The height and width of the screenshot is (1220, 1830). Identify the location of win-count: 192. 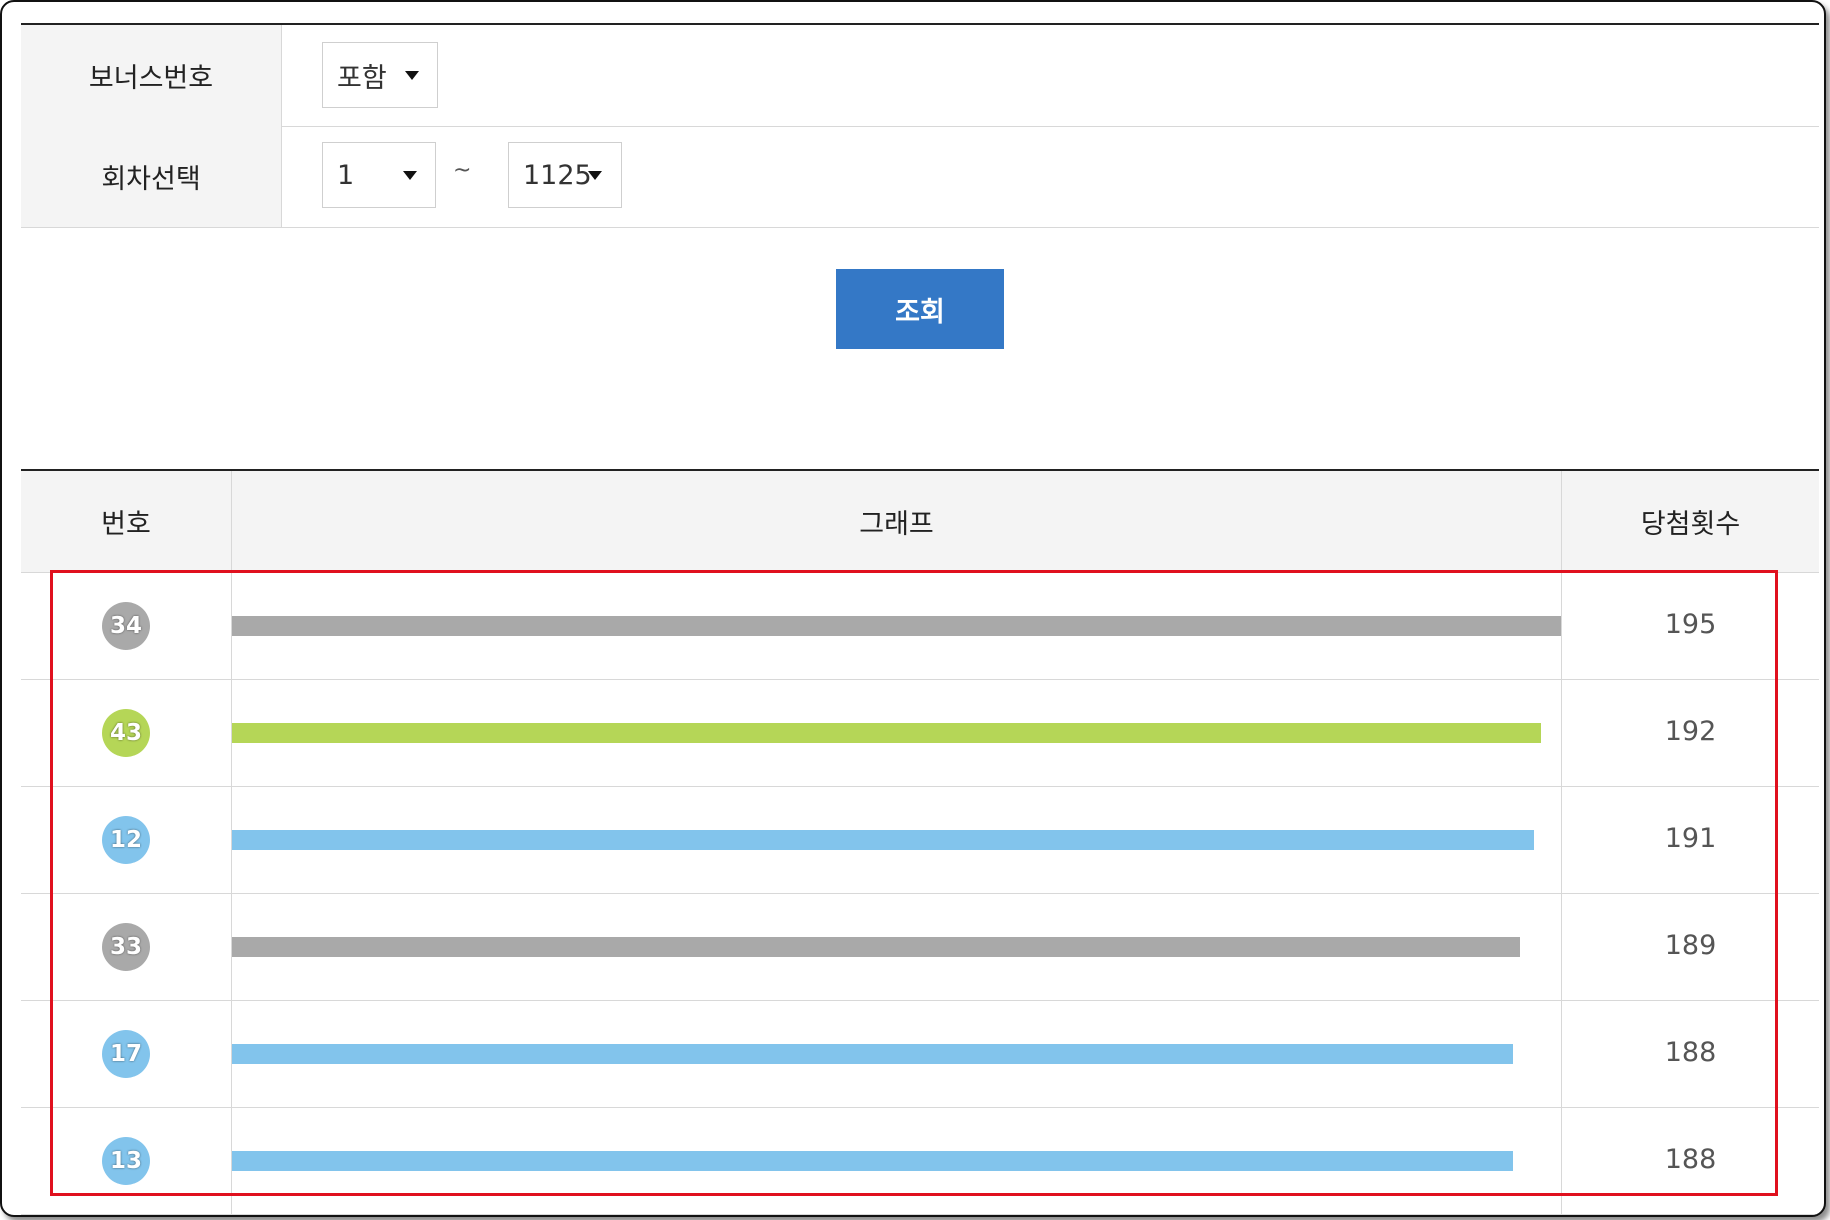
(1690, 731).